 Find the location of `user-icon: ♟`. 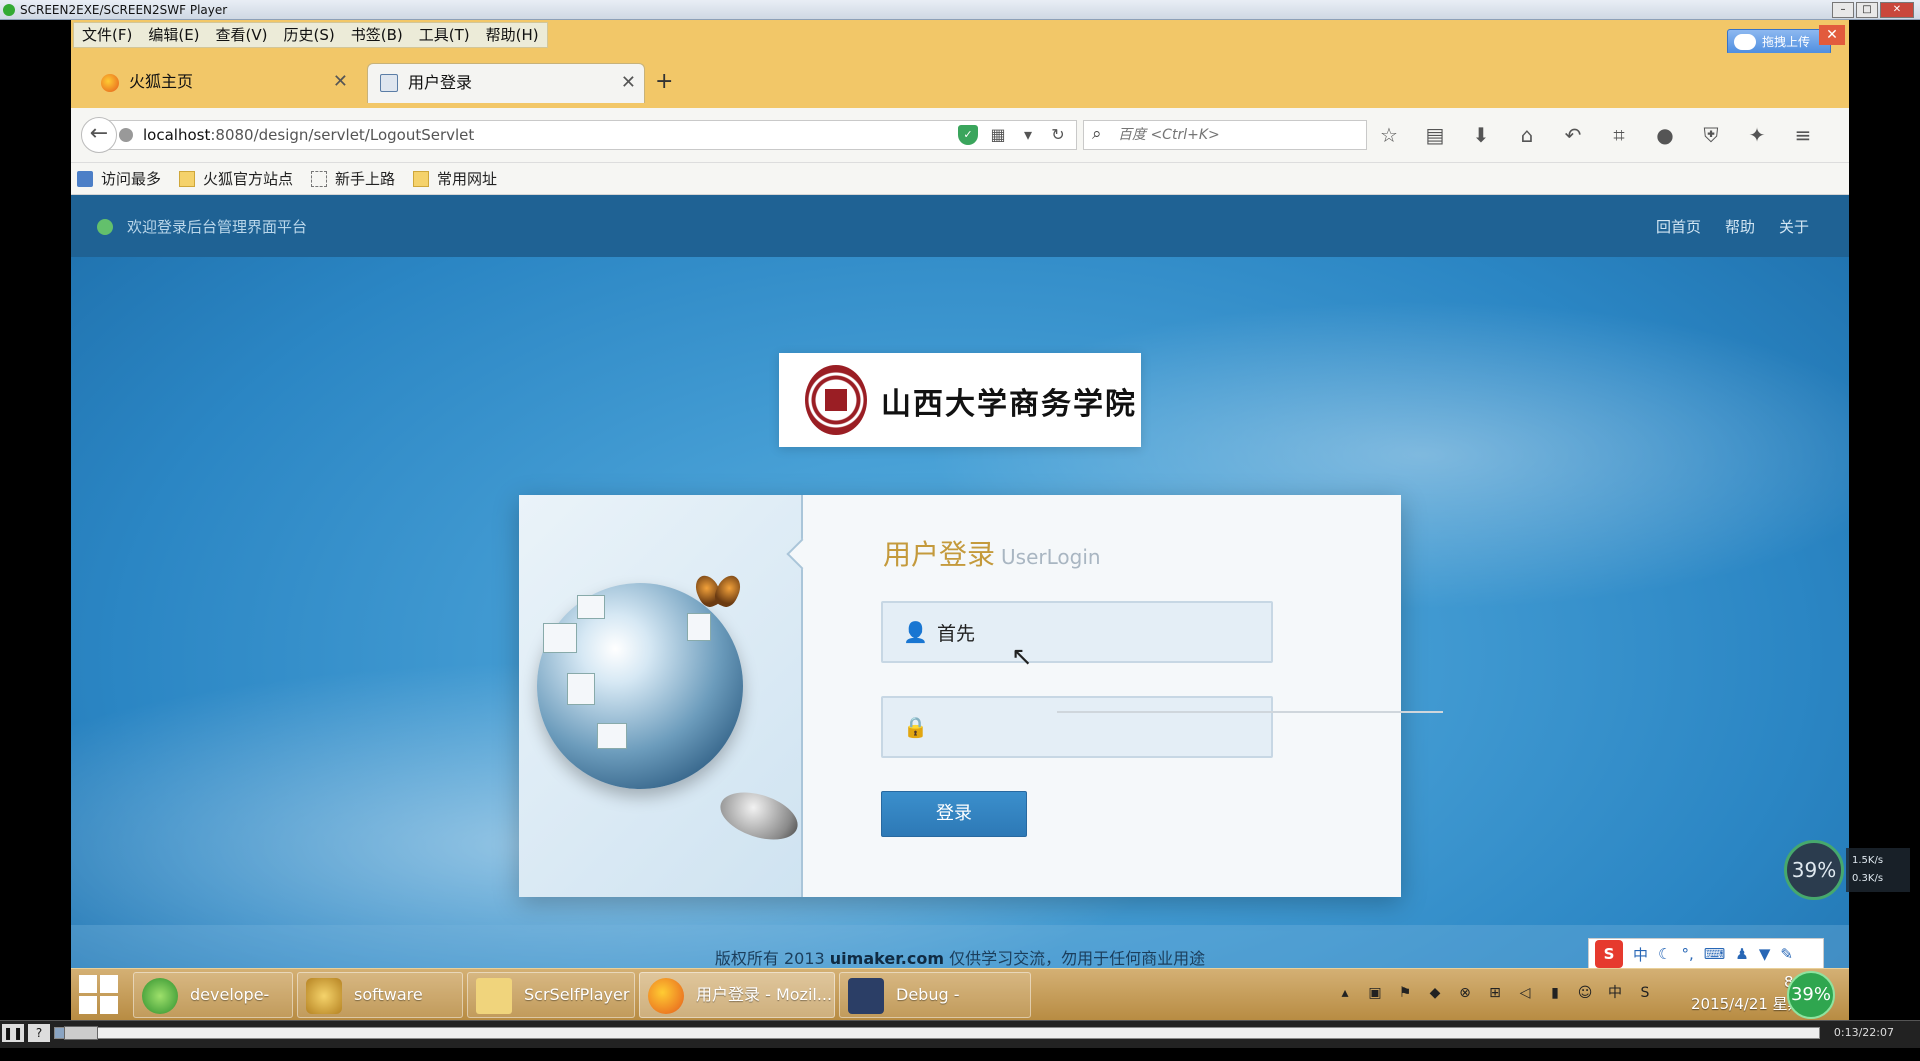

user-icon: ♟ is located at coordinates (1741, 954).